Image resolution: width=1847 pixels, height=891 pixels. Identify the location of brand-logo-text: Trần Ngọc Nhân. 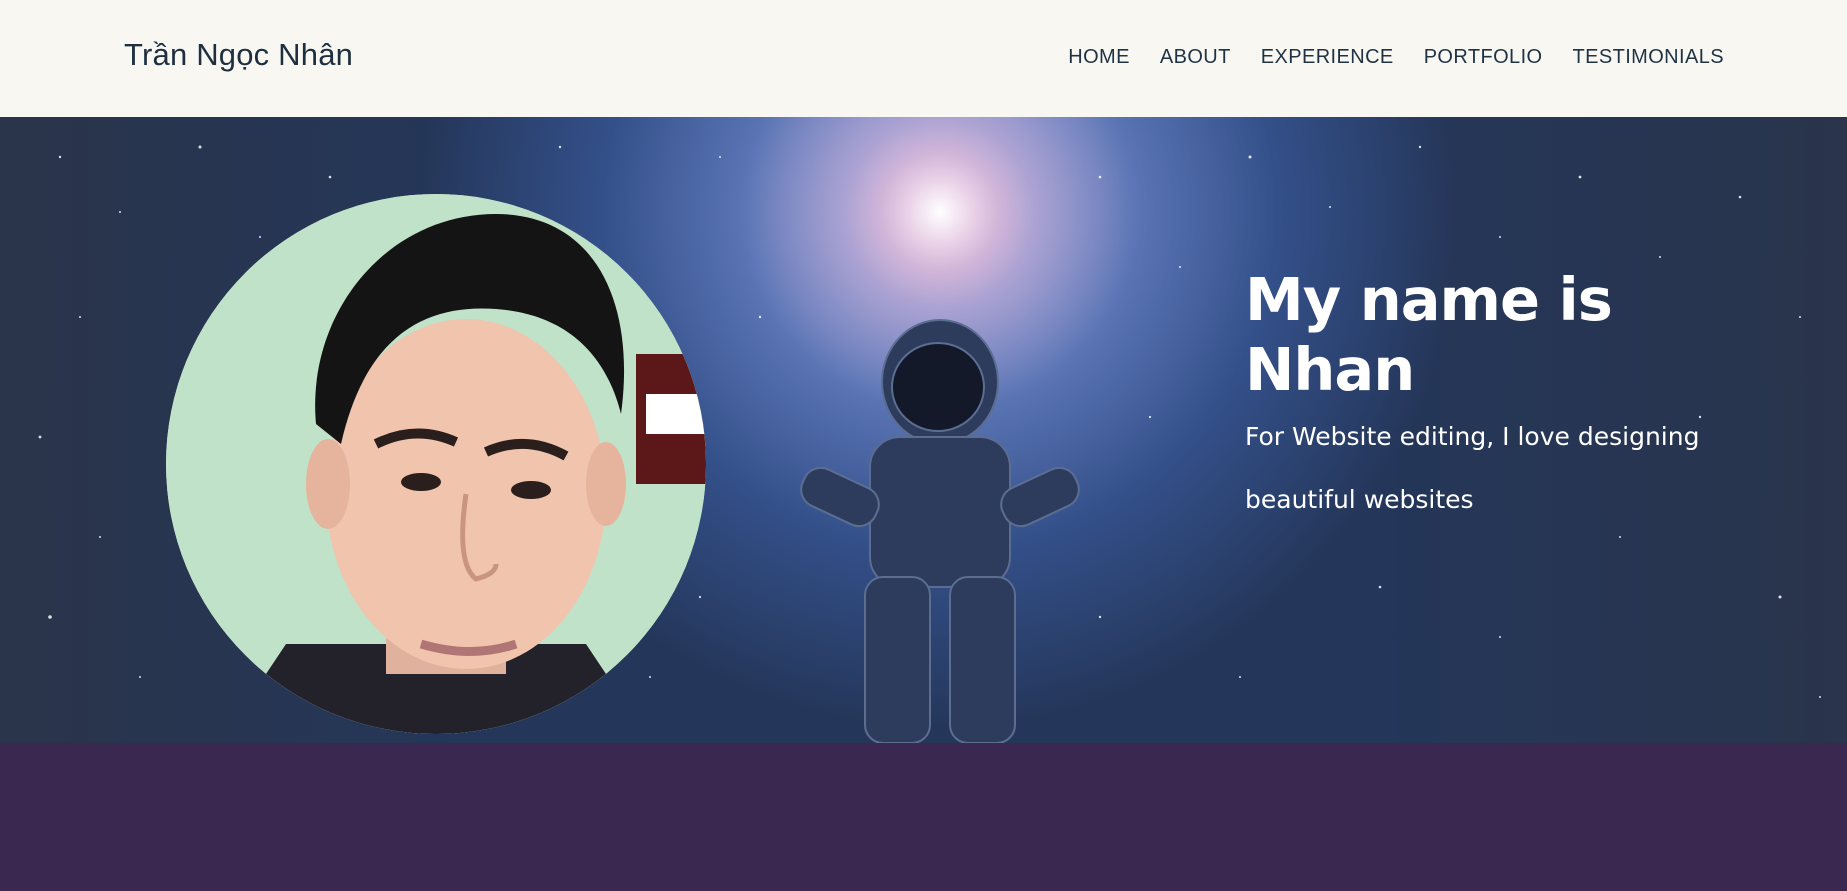
(238, 55).